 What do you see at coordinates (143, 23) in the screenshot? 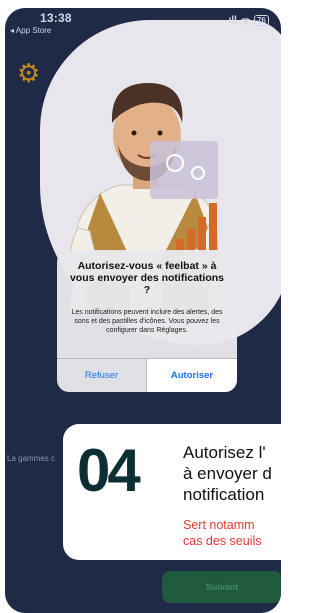
I see `status-bar: 13:38 ◂ App Store ıll ᯤ 76` at bounding box center [143, 23].